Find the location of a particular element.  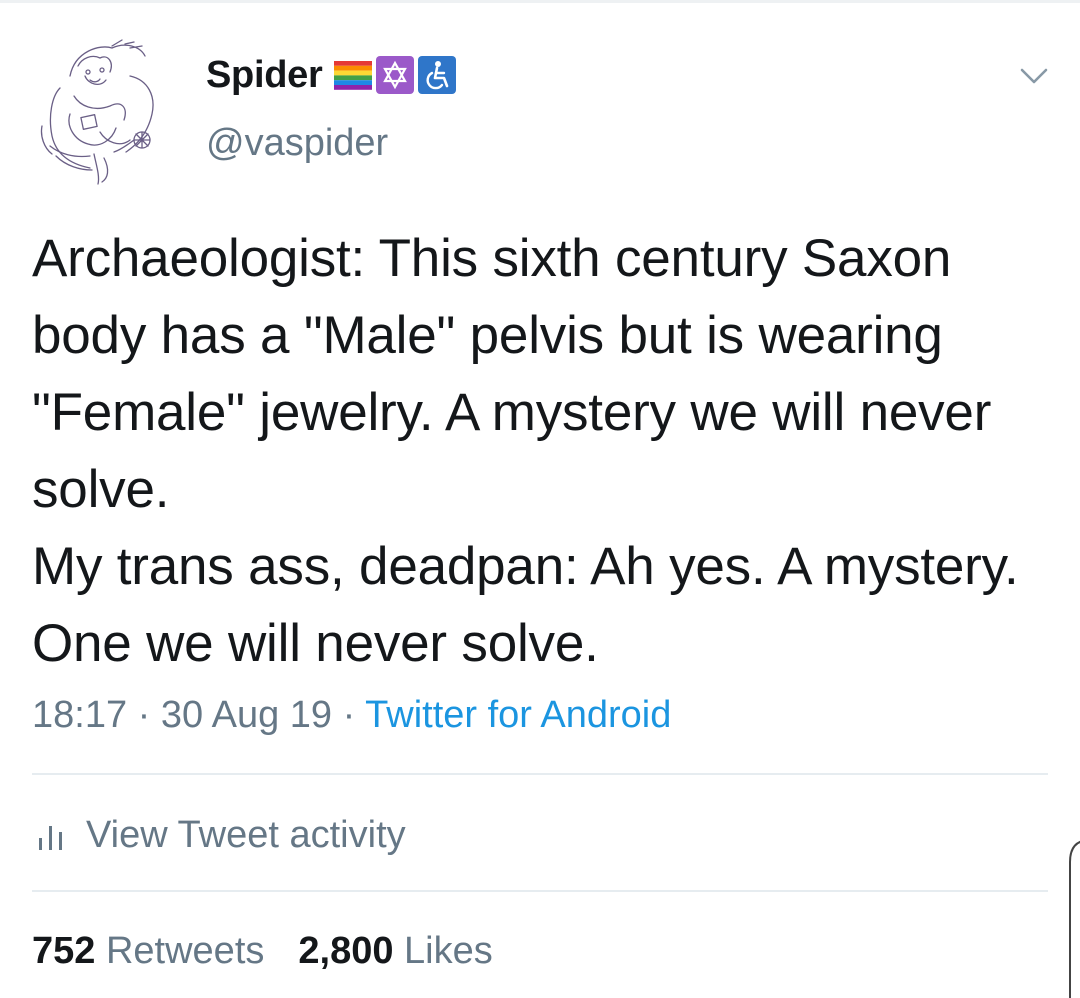

rainbow-flag-icon is located at coordinates (353, 75).